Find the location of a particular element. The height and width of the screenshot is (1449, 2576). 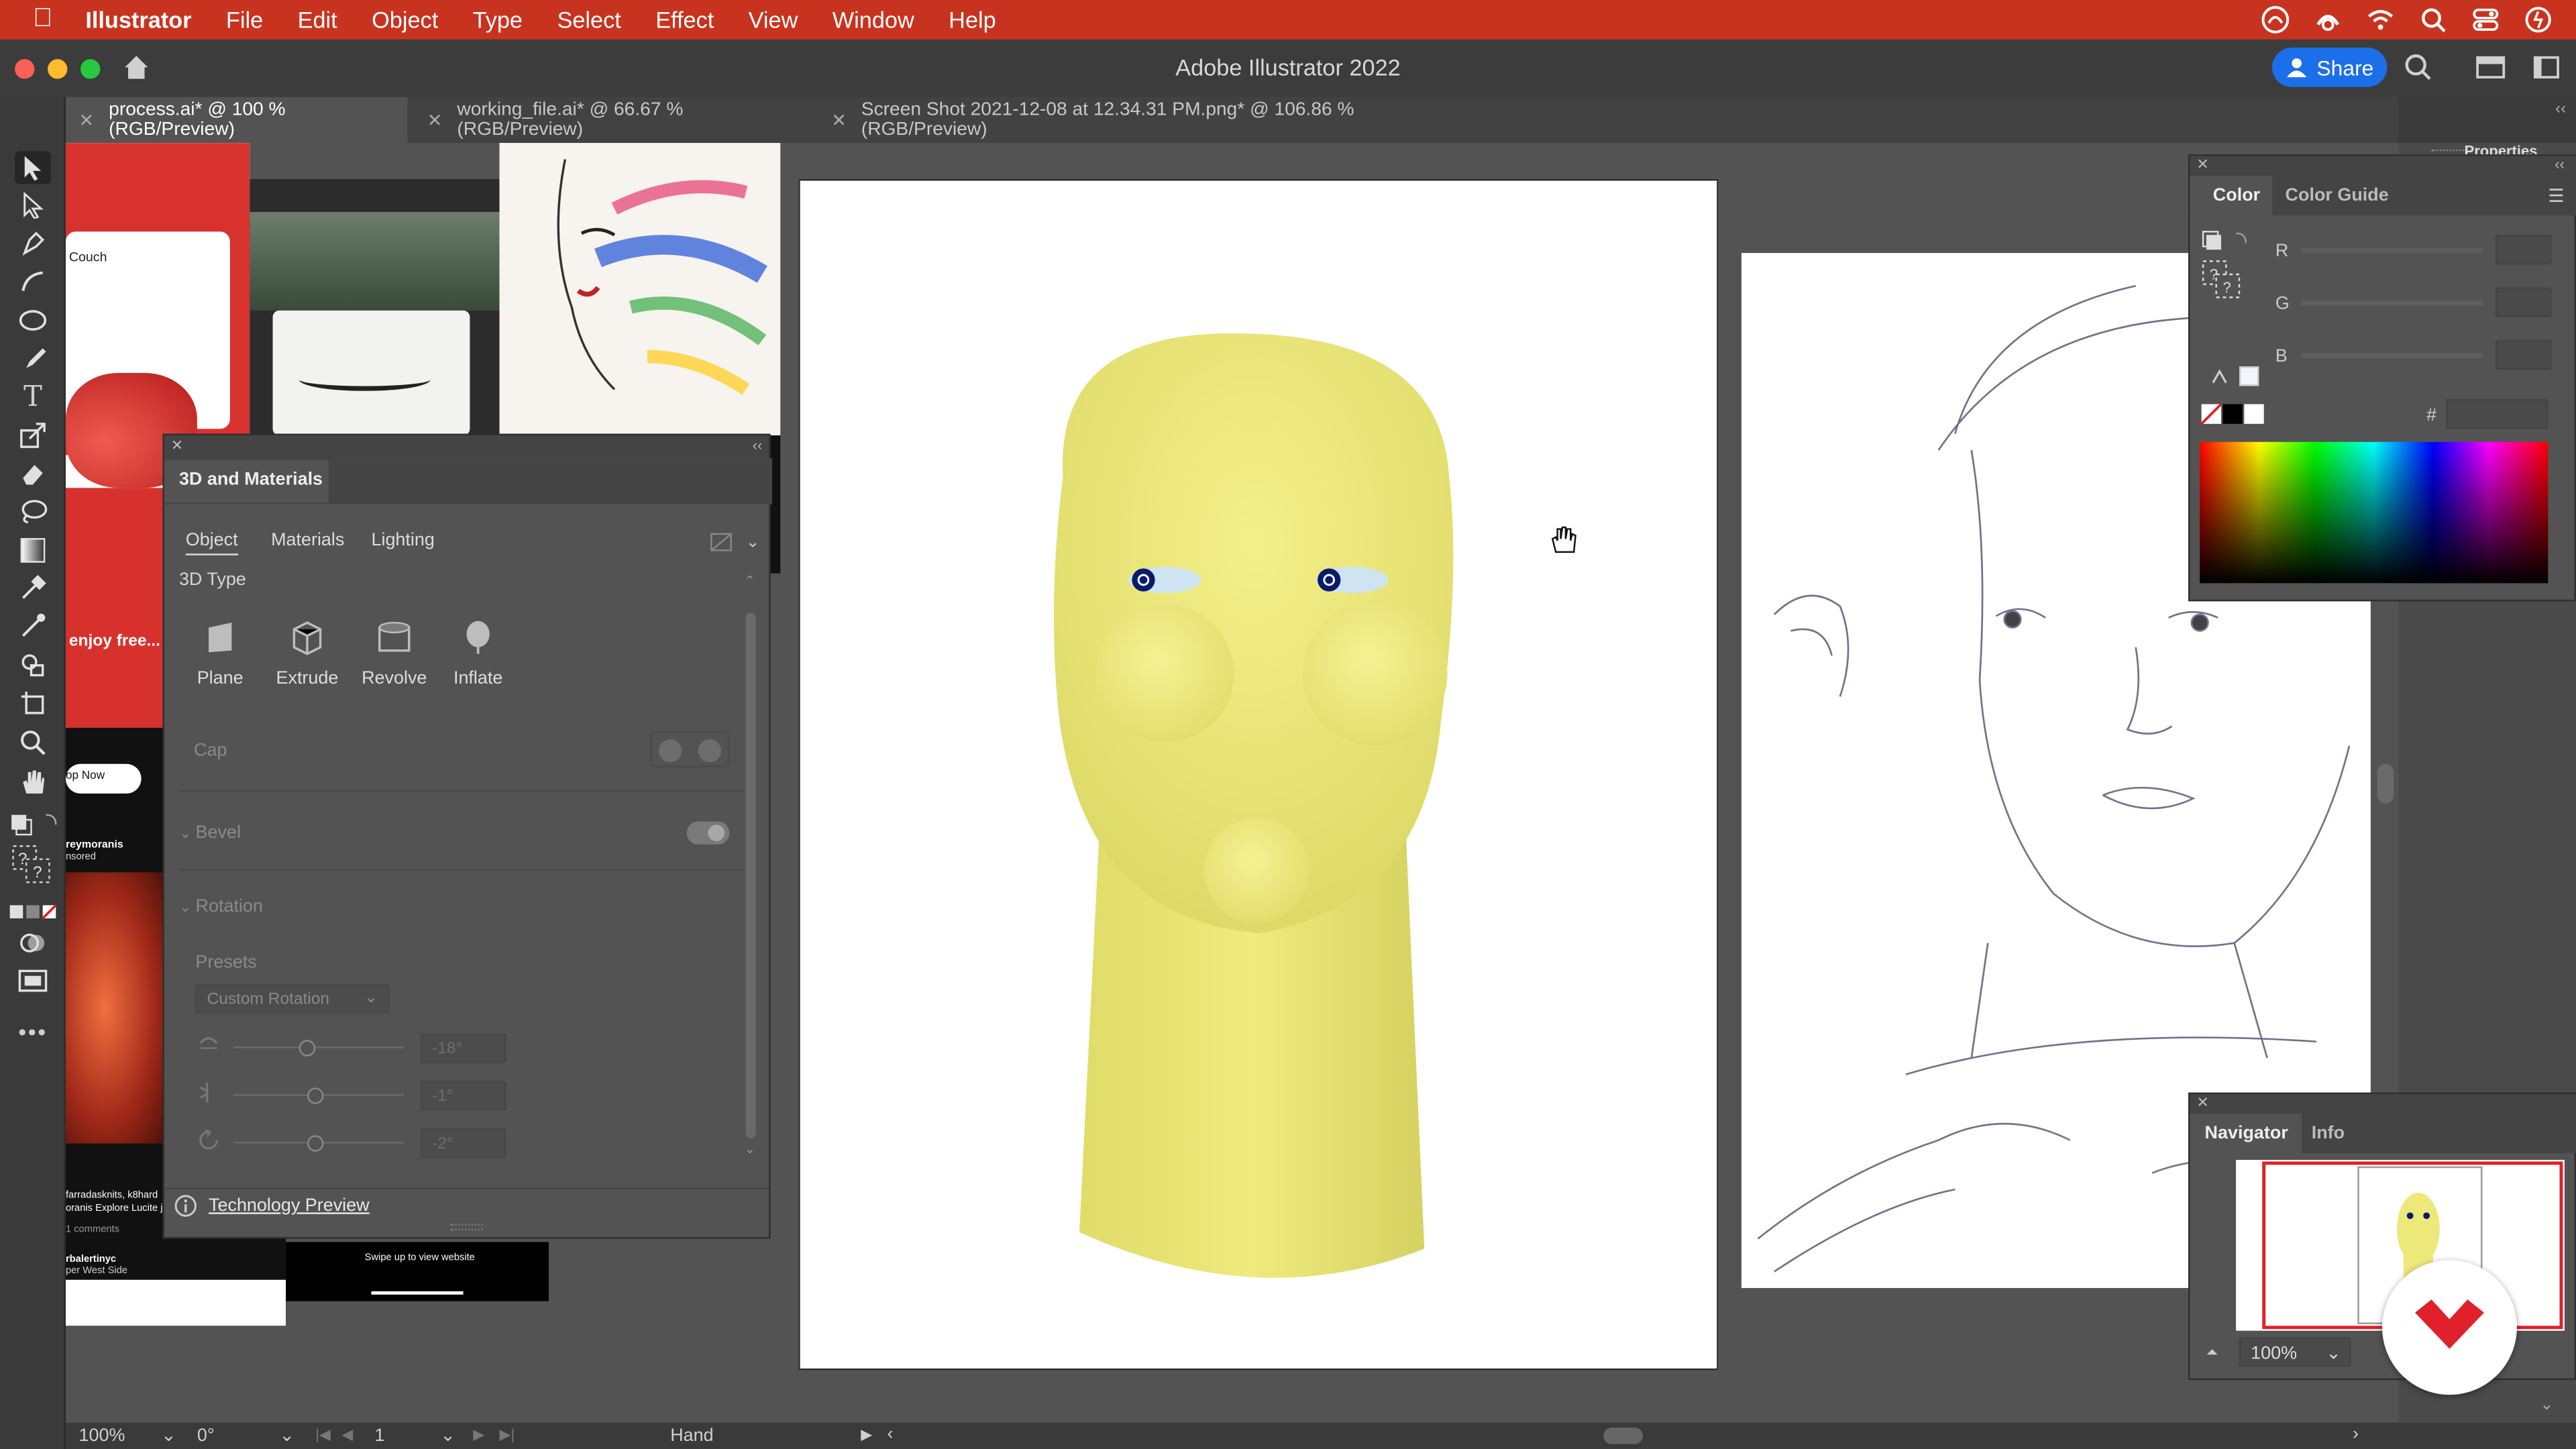

vertical-scrollbar-thumb is located at coordinates (2385, 783).